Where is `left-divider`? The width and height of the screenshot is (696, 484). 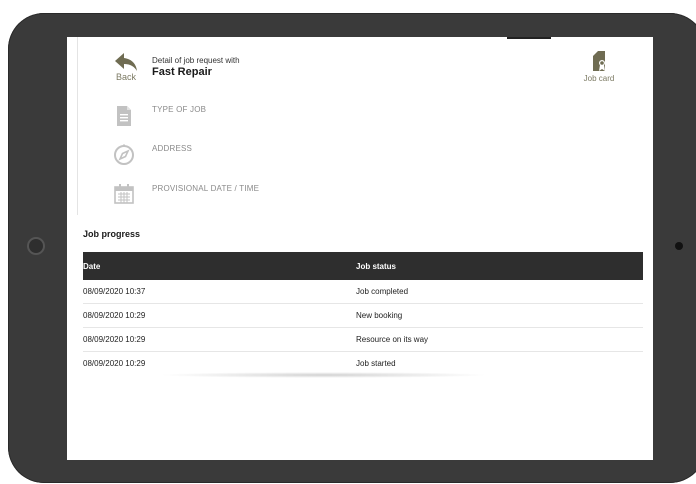 left-divider is located at coordinates (77, 126).